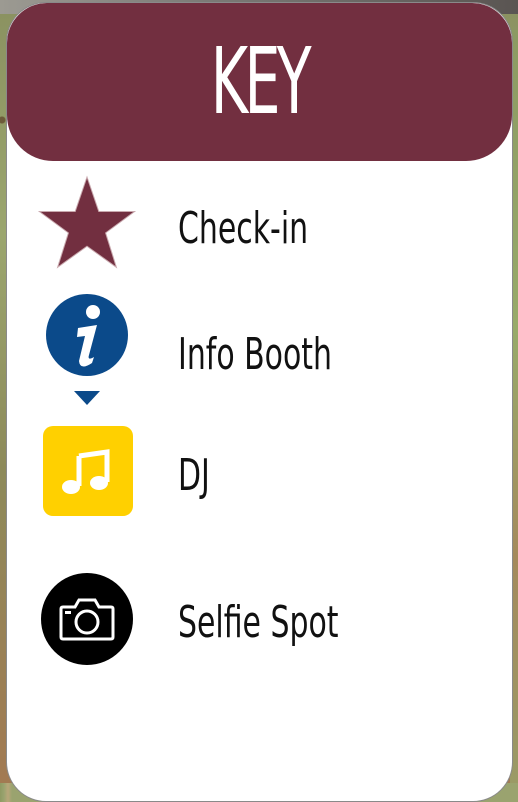  What do you see at coordinates (243, 228) in the screenshot?
I see `legend-label-check-in: Check-in` at bounding box center [243, 228].